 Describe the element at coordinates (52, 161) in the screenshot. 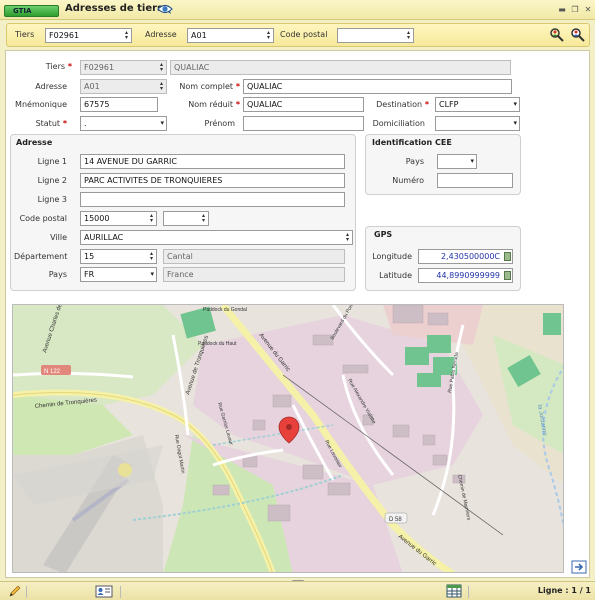

I see `ligne1-label: Ligne 1` at that location.